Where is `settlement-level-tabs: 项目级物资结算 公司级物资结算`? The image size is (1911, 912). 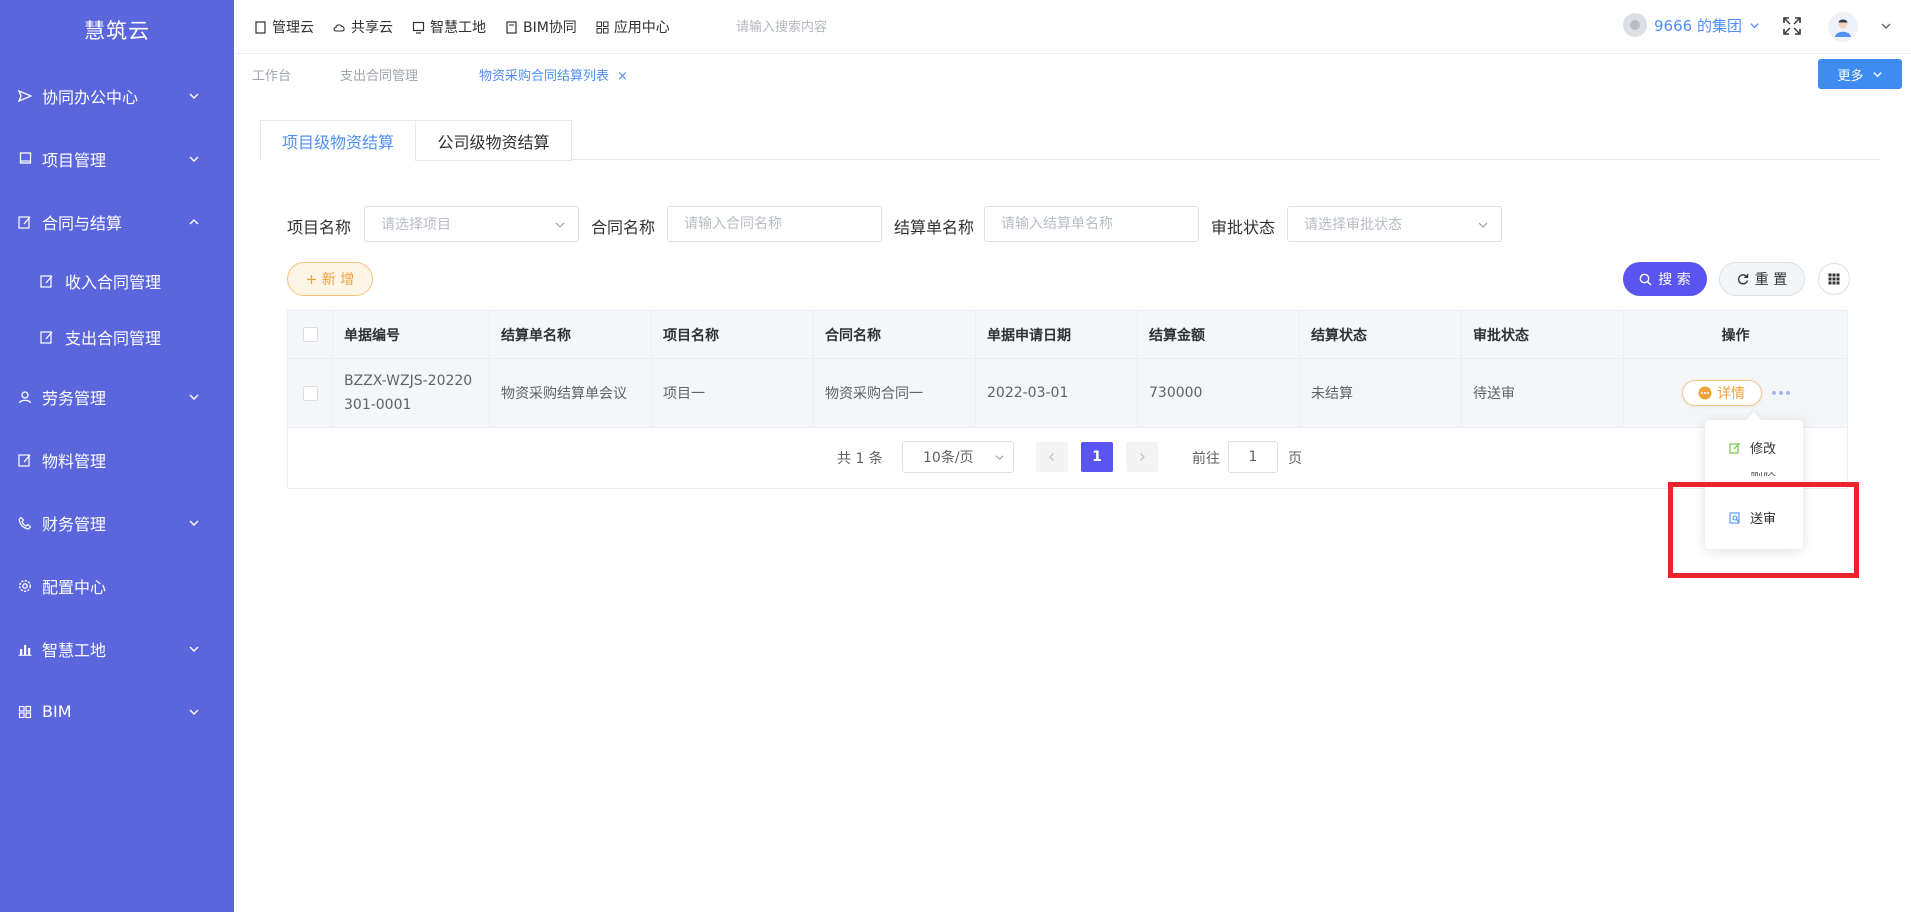 settlement-level-tabs: 项目级物资结算 公司级物资结算 is located at coordinates (1070, 140).